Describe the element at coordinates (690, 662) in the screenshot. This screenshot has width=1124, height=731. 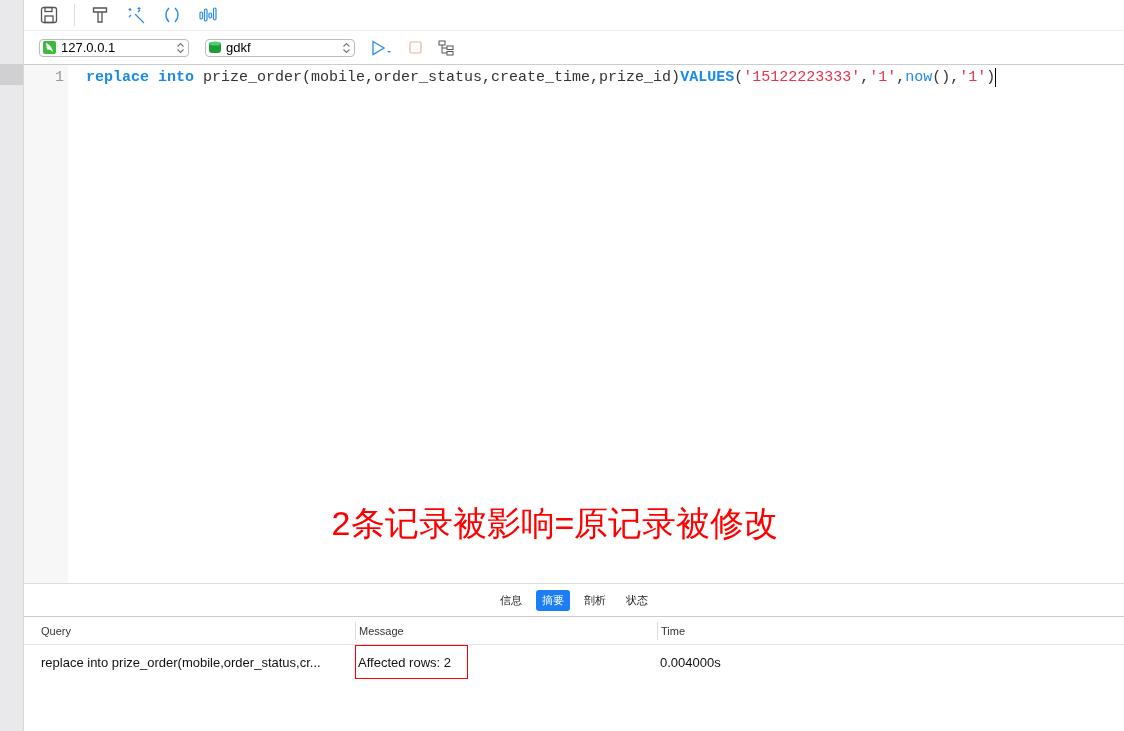
I see `table-cell-text: 0.004000s` at that location.